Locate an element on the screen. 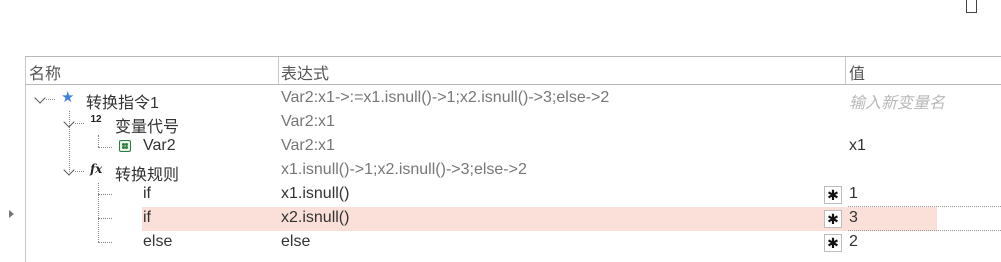 The image size is (1001, 262). row-expression: x1.isnull()->1;x2.isnull()->3;else->2 is located at coordinates (404, 170).